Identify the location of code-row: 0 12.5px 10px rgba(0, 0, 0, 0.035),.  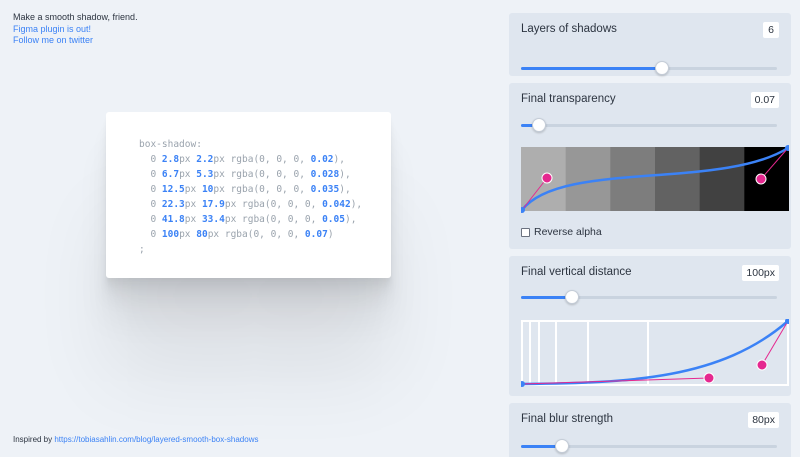
(245, 189).